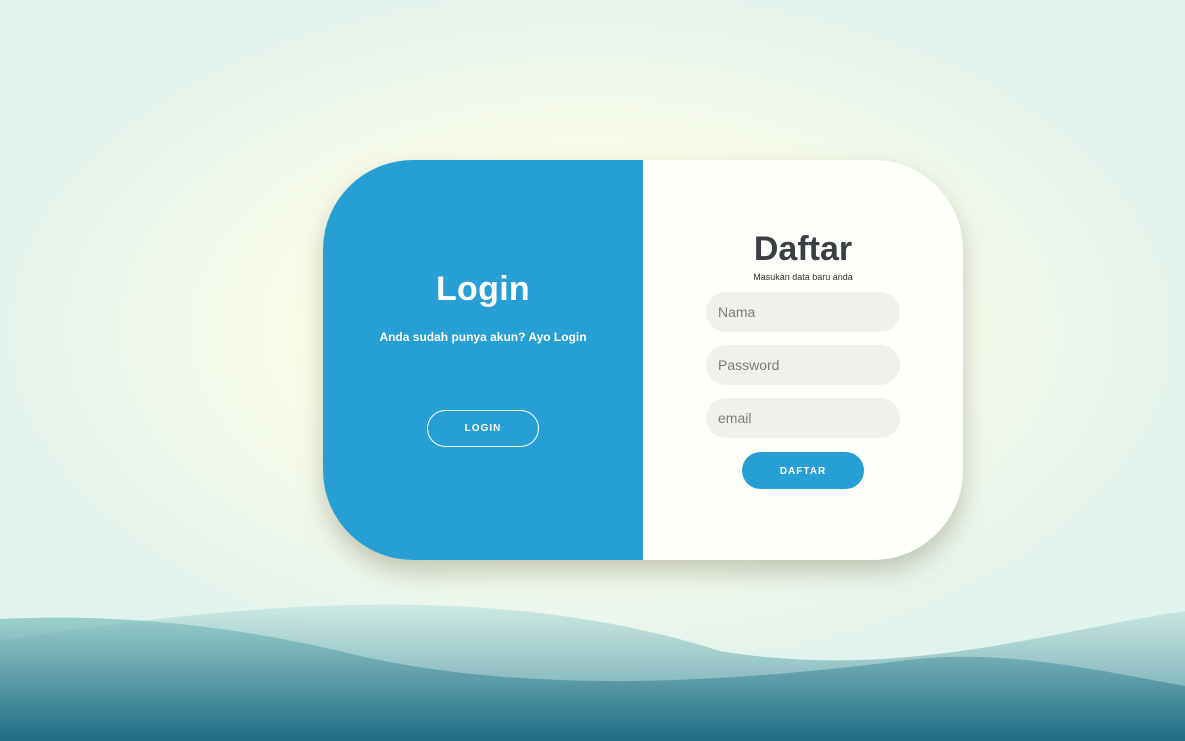 The width and height of the screenshot is (1185, 741). Describe the element at coordinates (483, 289) in the screenshot. I see `login-title: Login` at that location.